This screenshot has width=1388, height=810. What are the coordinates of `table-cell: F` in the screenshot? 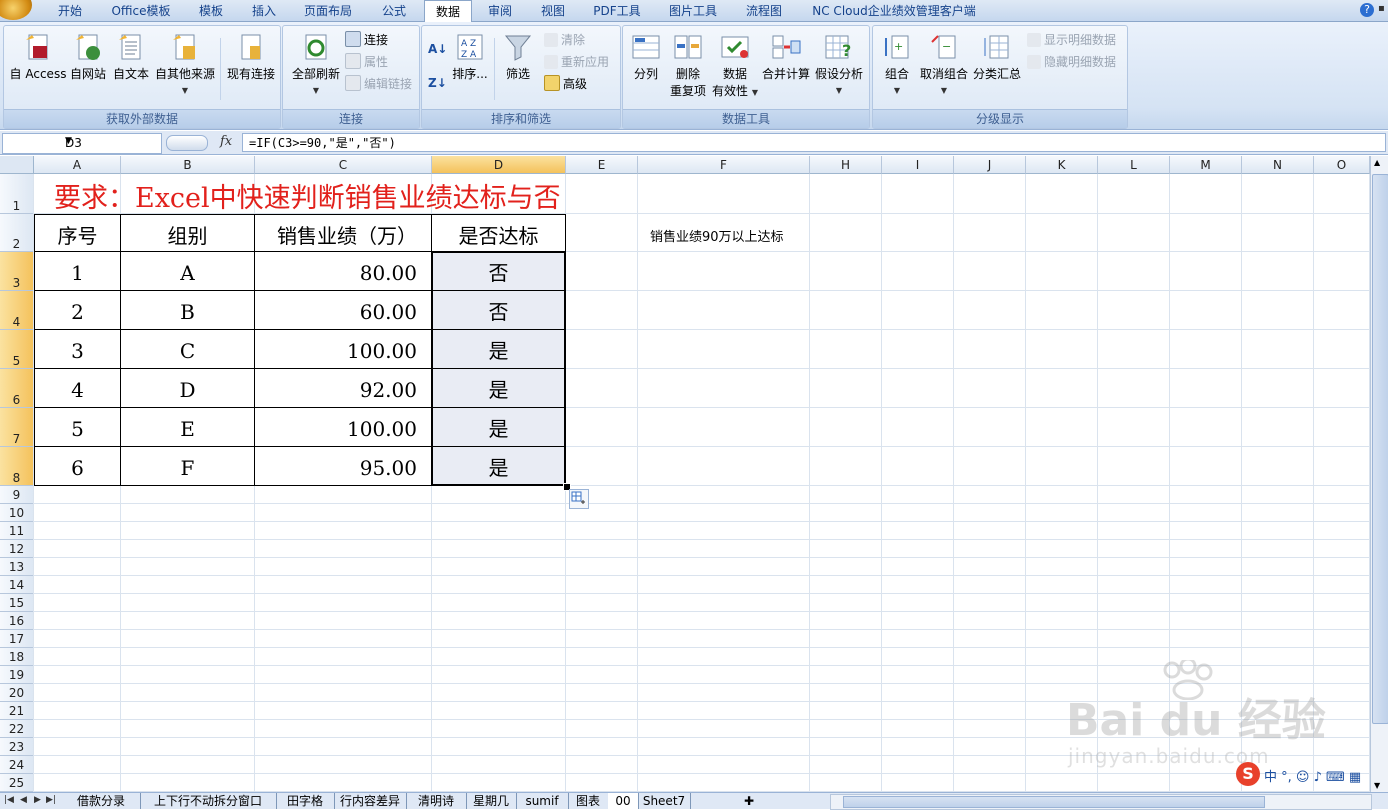 It's located at (188, 466).